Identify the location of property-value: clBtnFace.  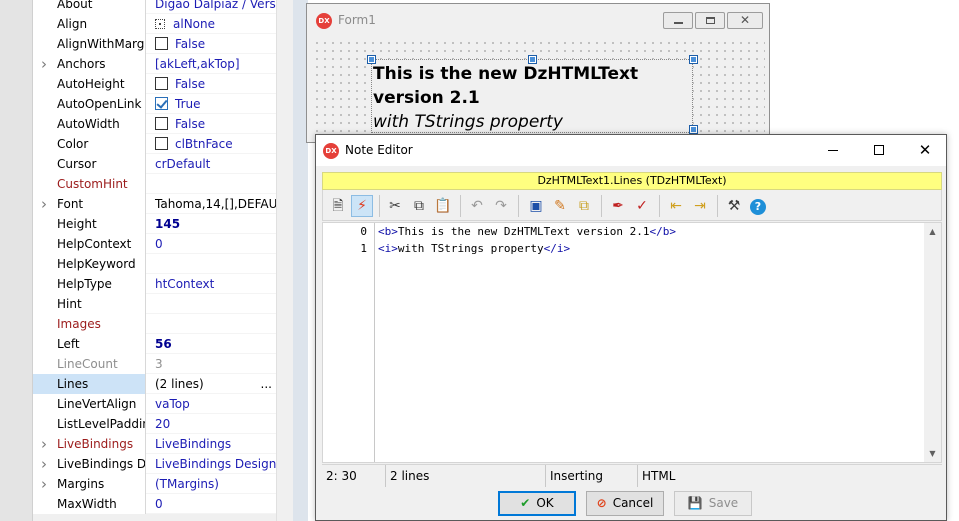
(211, 144).